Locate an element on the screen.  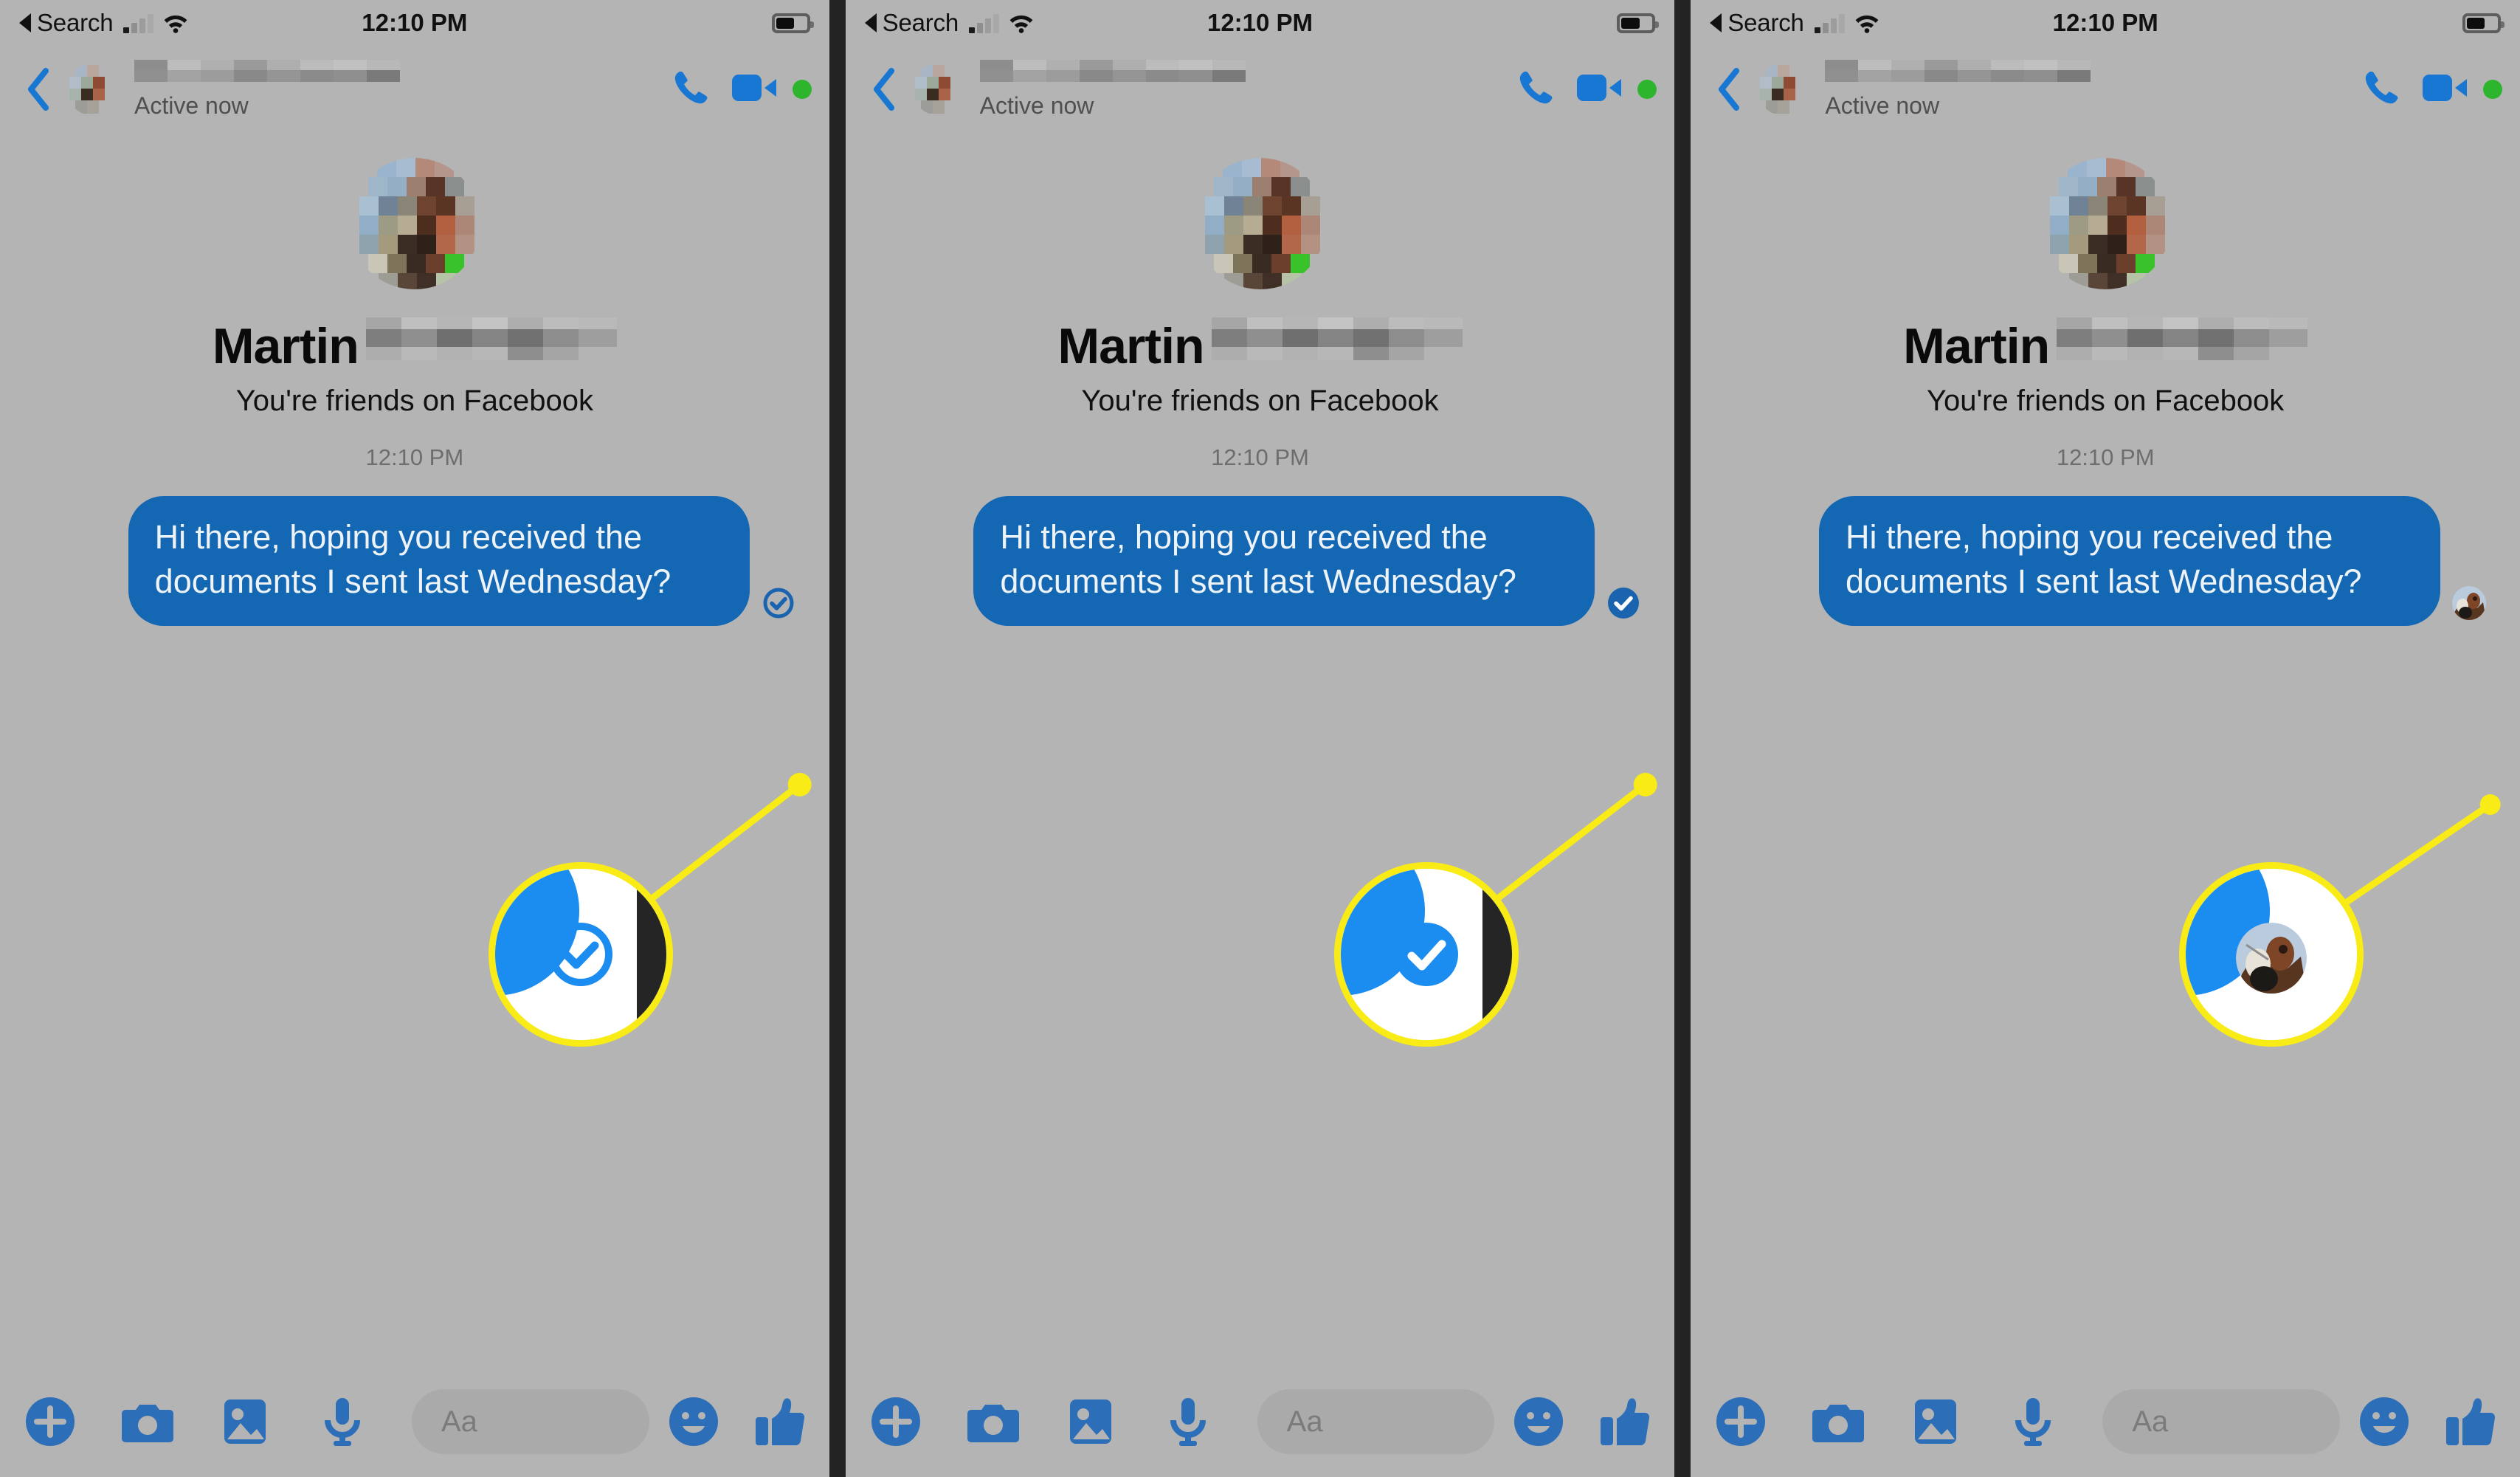
online-status-dot is located at coordinates (802, 89).